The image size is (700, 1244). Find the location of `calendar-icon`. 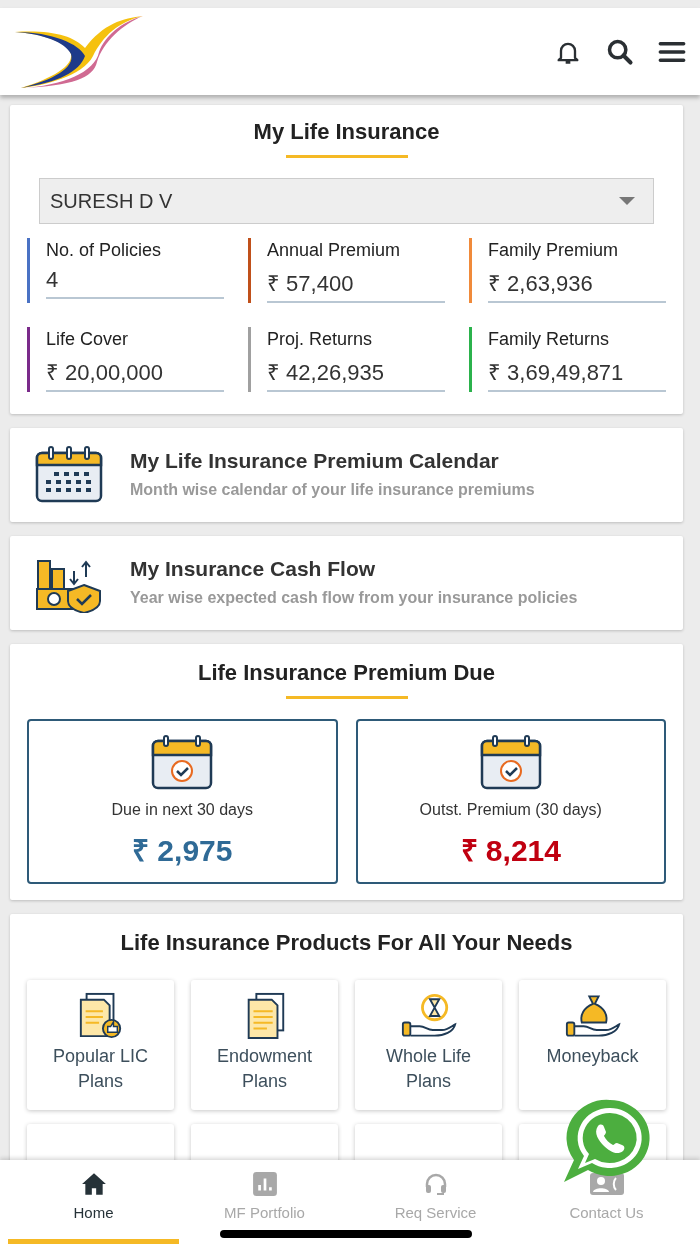

calendar-icon is located at coordinates (69, 475).